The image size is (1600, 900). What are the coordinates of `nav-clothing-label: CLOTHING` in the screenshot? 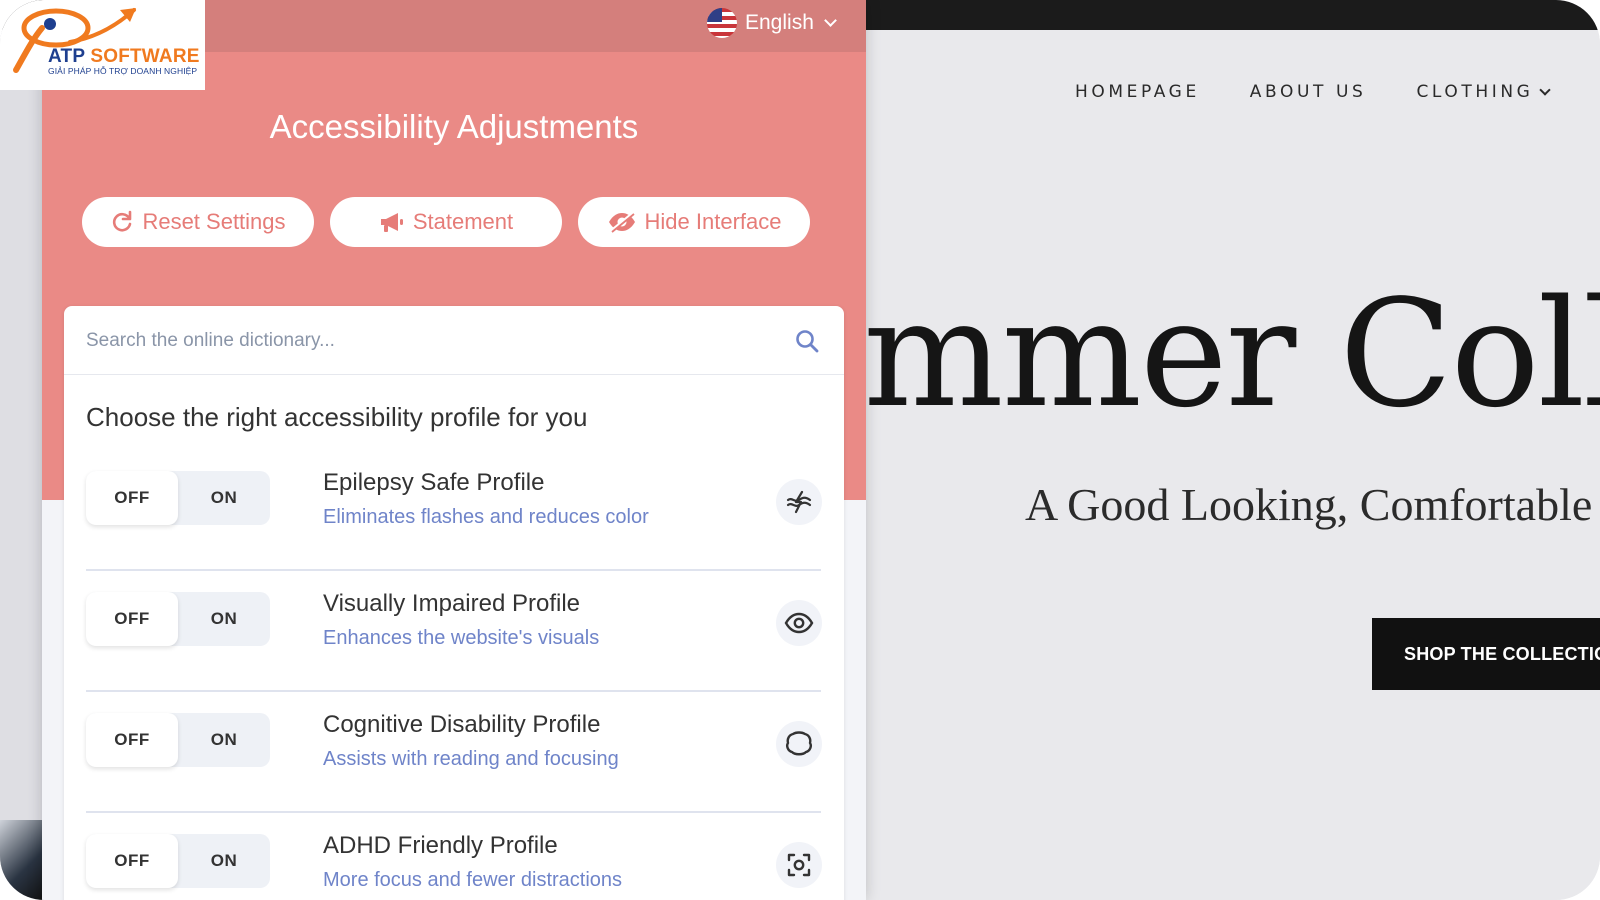 It's located at (1475, 92).